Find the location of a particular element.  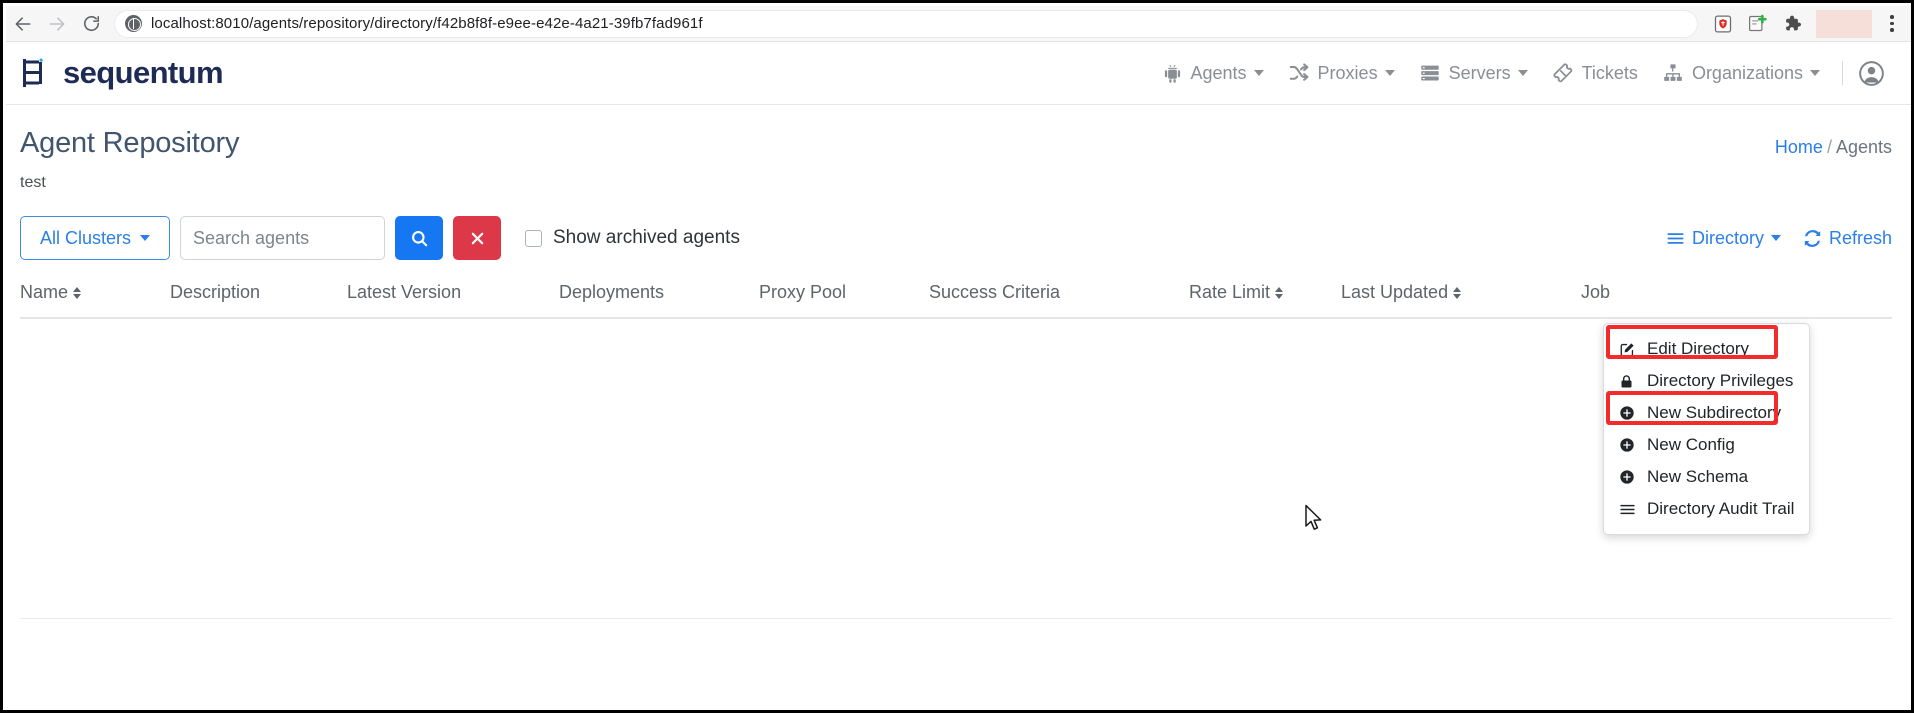

reload-button is located at coordinates (91, 24).